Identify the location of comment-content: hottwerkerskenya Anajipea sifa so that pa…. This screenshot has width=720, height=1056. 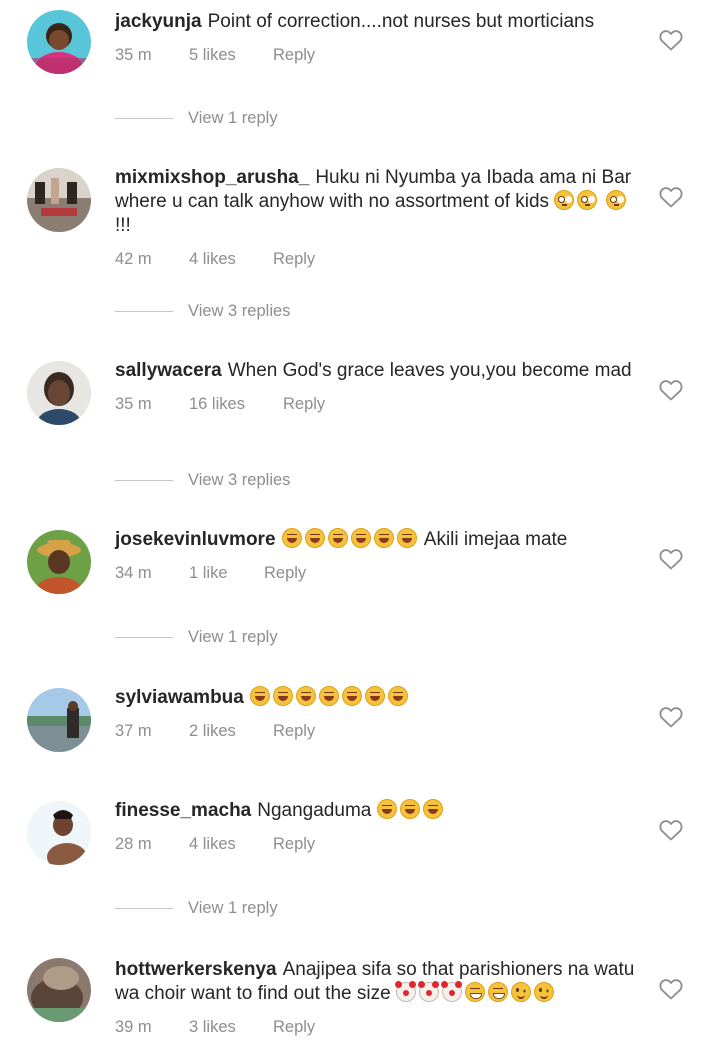
(377, 997).